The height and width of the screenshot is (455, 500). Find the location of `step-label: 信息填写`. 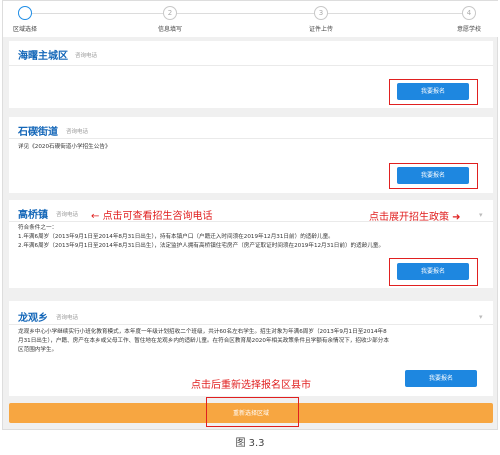

step-label: 信息填写 is located at coordinates (169, 29).